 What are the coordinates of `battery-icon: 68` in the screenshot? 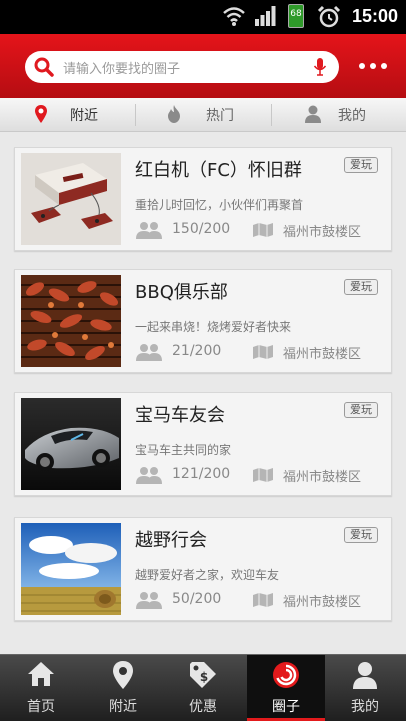 It's located at (296, 16).